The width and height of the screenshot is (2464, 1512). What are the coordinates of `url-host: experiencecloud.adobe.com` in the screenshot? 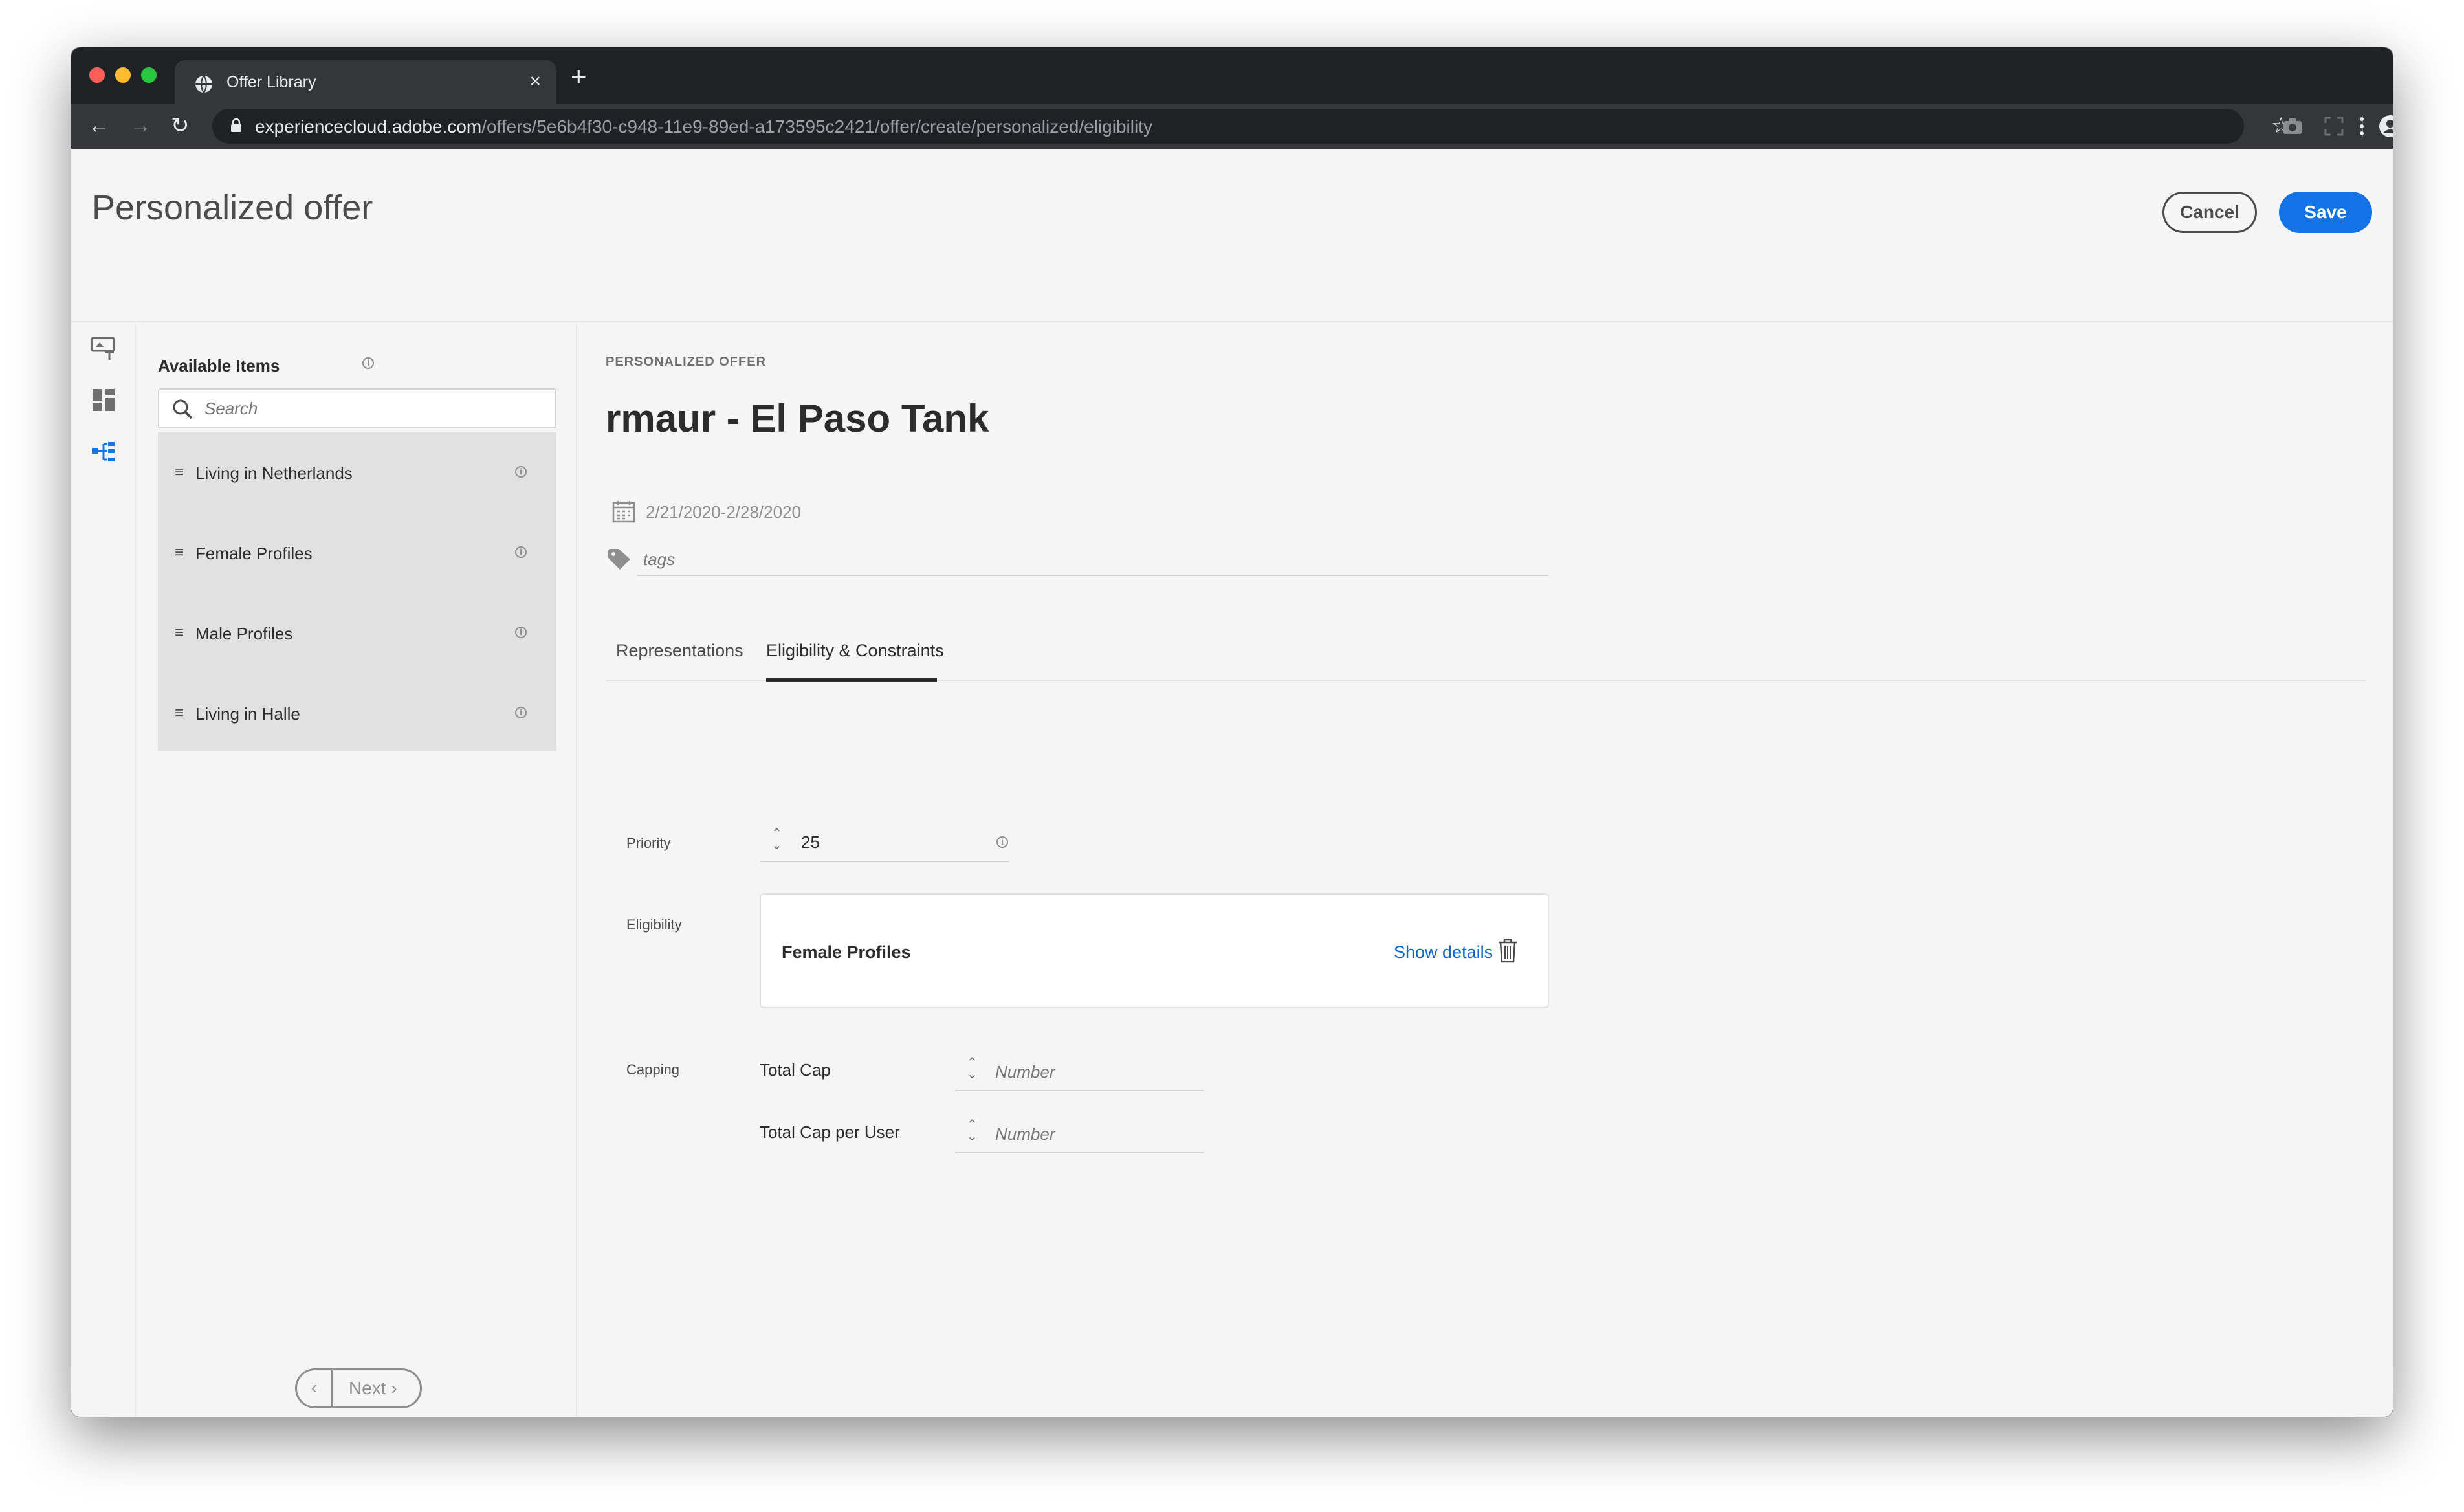 It's located at (368, 127).